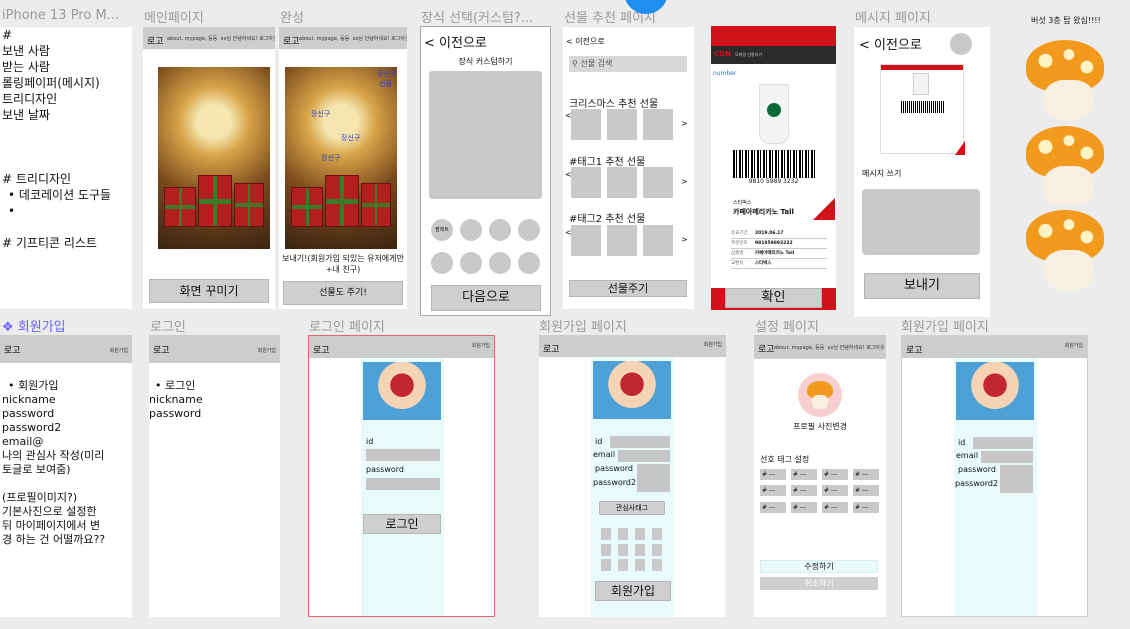 The width and height of the screenshot is (1130, 629). Describe the element at coordinates (385, 84) in the screenshot. I see `sticker-label: 선물` at that location.